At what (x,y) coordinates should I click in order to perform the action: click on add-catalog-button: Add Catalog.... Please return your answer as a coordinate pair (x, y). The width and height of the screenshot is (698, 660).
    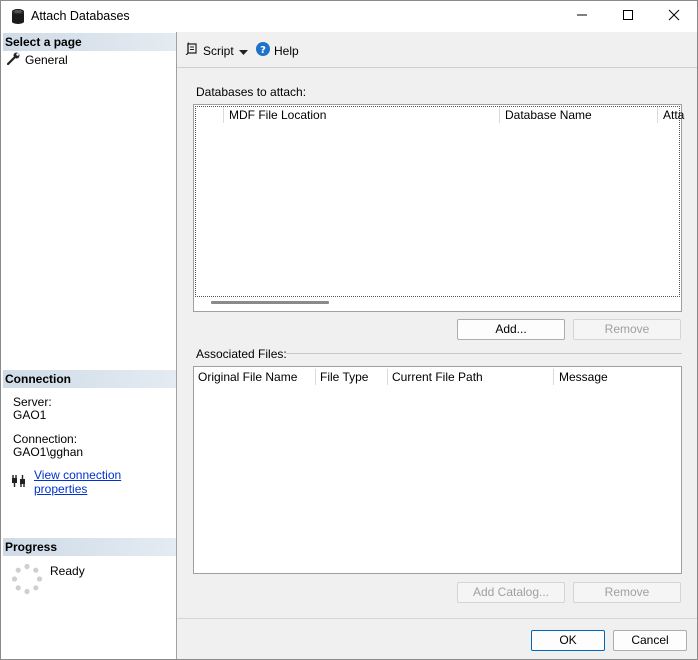
    Looking at the image, I should click on (511, 592).